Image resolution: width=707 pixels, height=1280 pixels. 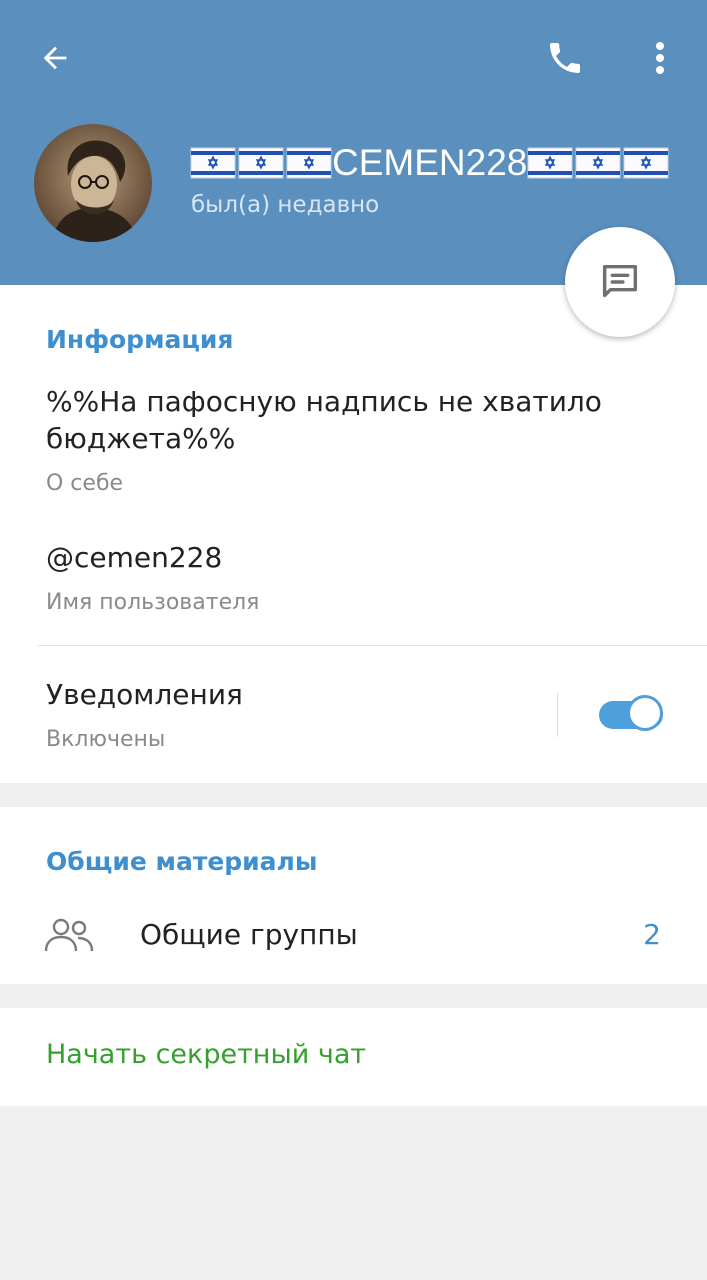 I want to click on secret-chat-section: Начать секретный чат, so click(x=353, y=1057).